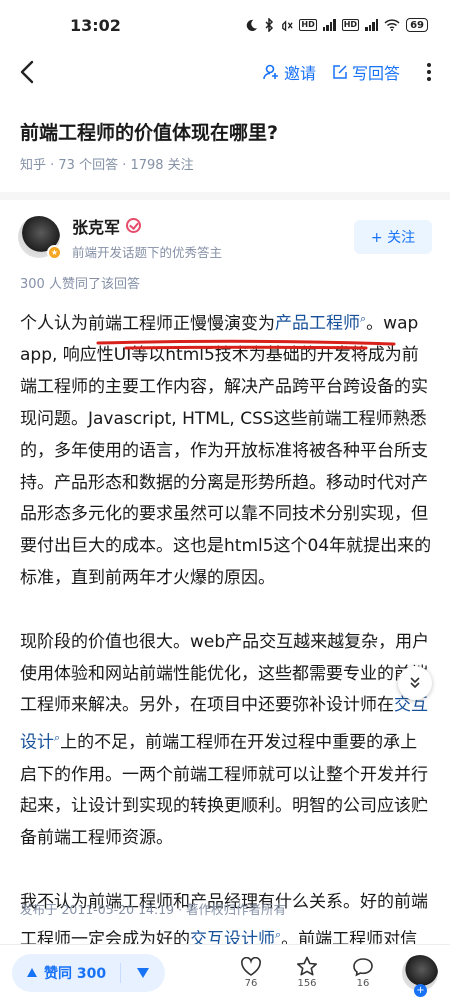 Image resolution: width=450 pixels, height=1000 pixels. I want to click on favorite-button: 156, so click(307, 972).